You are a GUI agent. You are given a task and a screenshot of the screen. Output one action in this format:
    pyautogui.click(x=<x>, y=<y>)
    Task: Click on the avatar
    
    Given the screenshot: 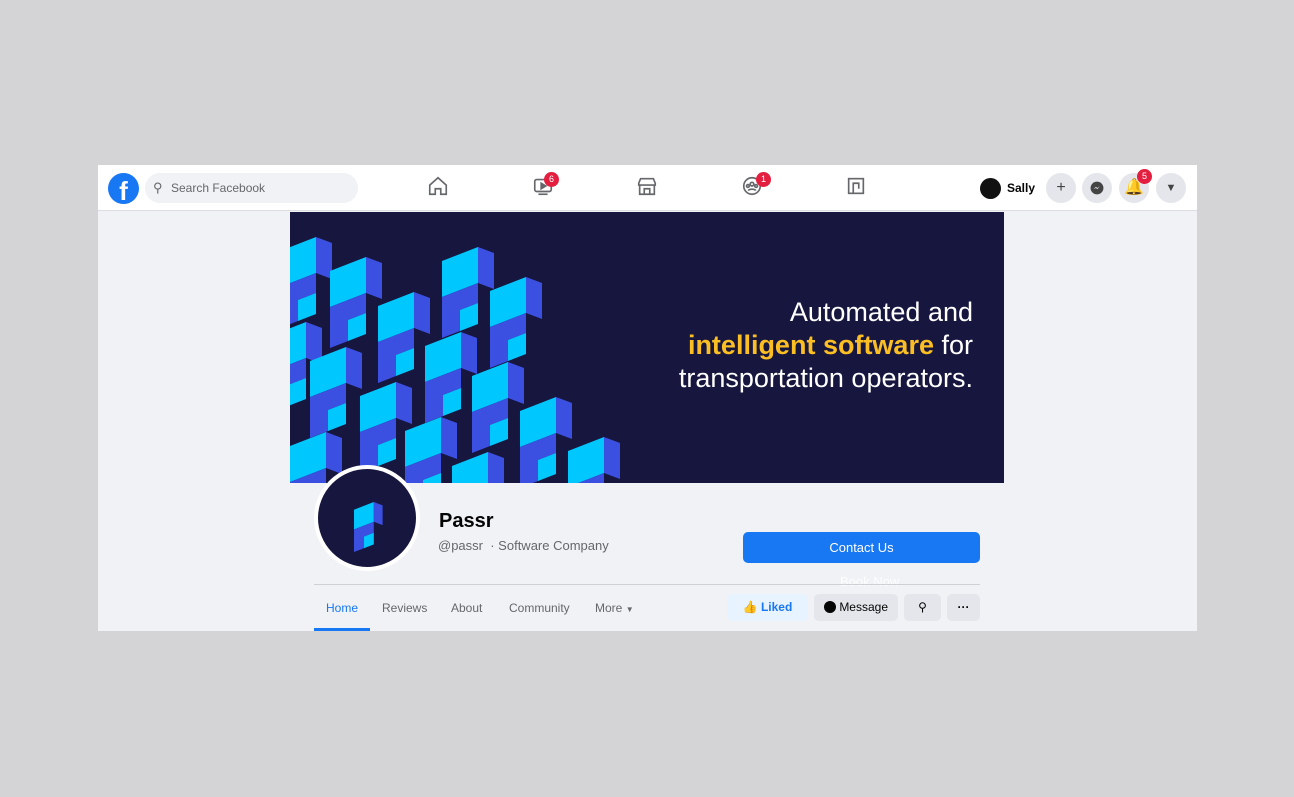 What is the action you would take?
    pyautogui.click(x=990, y=188)
    